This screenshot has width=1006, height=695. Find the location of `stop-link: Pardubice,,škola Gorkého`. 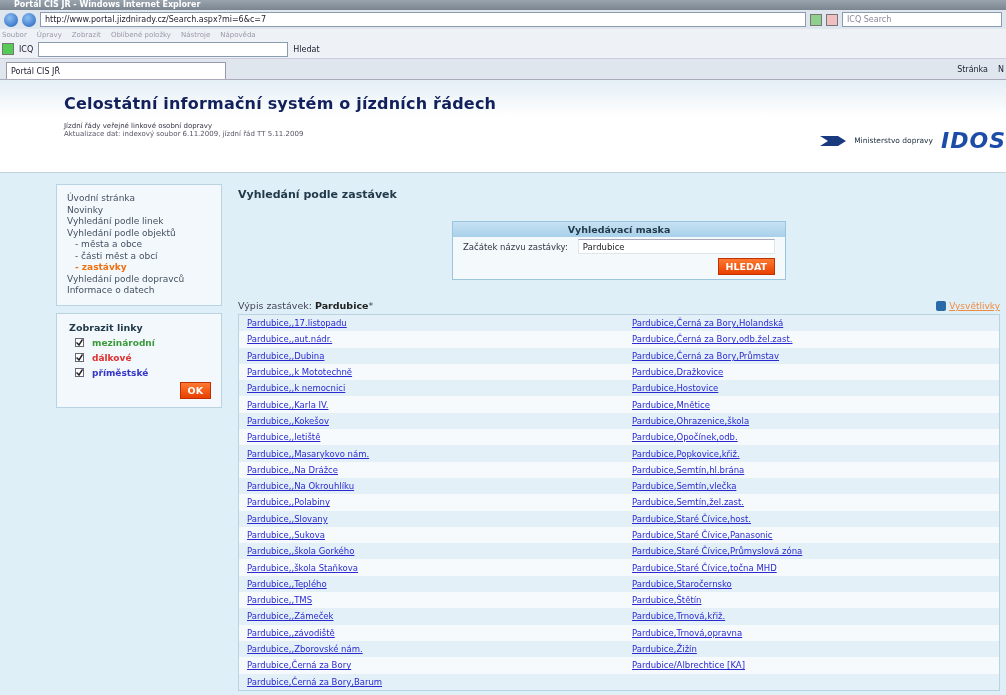

stop-link: Pardubice,,škola Gorkého is located at coordinates (297, 551).